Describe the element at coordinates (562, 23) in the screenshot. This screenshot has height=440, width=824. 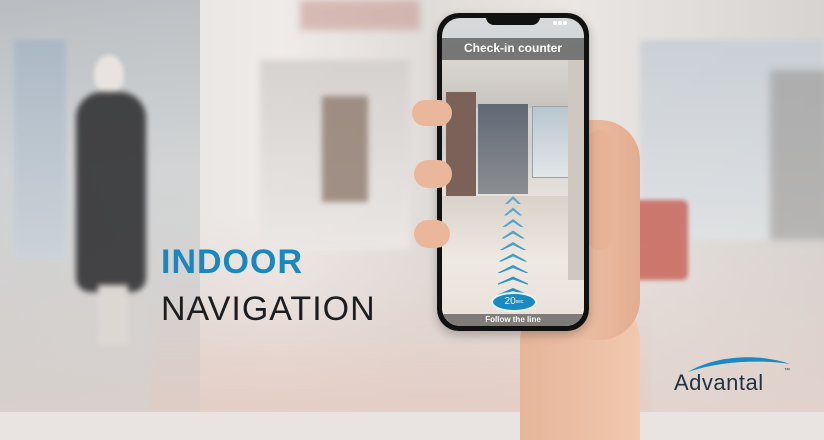
I see `signal-icon` at that location.